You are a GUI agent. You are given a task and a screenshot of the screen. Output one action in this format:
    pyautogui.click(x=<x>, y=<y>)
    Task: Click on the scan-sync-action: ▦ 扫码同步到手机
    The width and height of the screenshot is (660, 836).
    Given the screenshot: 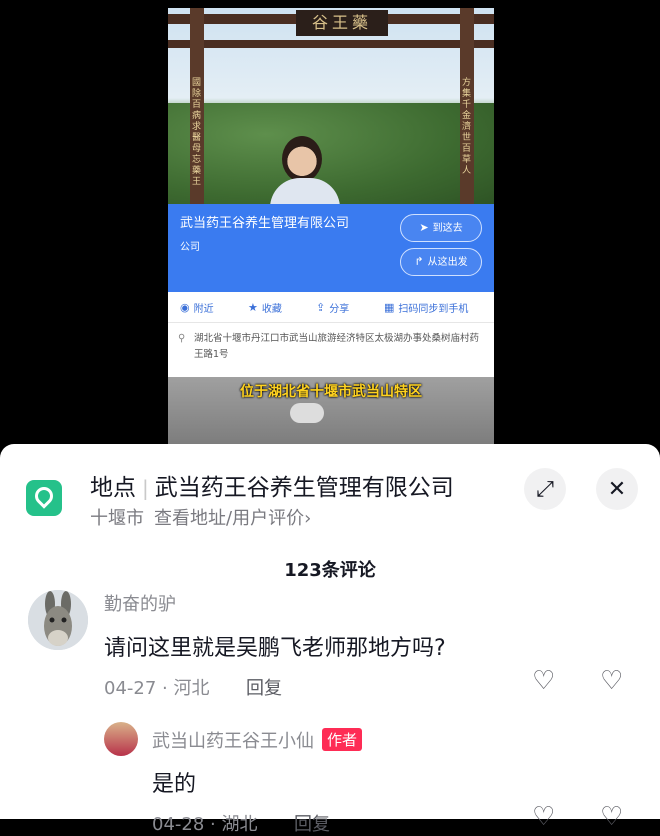 What is the action you would take?
    pyautogui.click(x=420, y=307)
    